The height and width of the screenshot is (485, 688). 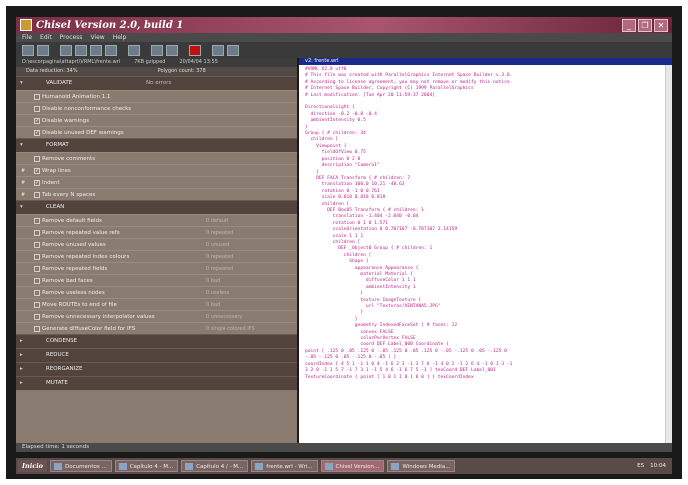 What do you see at coordinates (57, 355) in the screenshot?
I see `section-label: REDUCE` at bounding box center [57, 355].